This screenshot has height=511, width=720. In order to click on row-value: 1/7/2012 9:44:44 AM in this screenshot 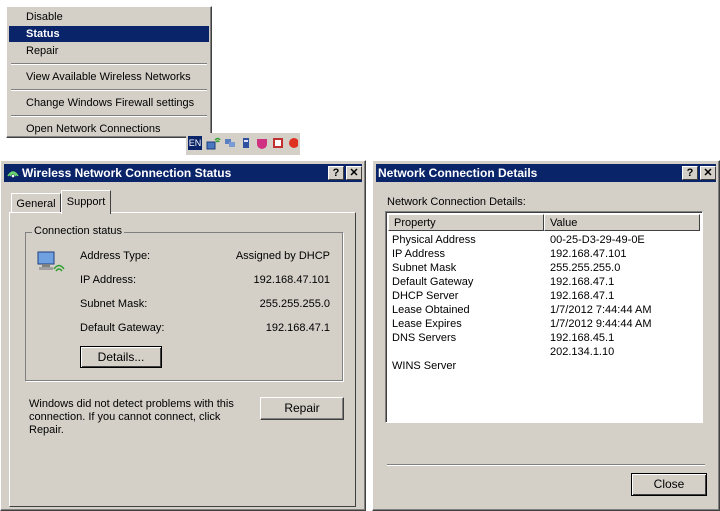, I will do `click(601, 324)`.